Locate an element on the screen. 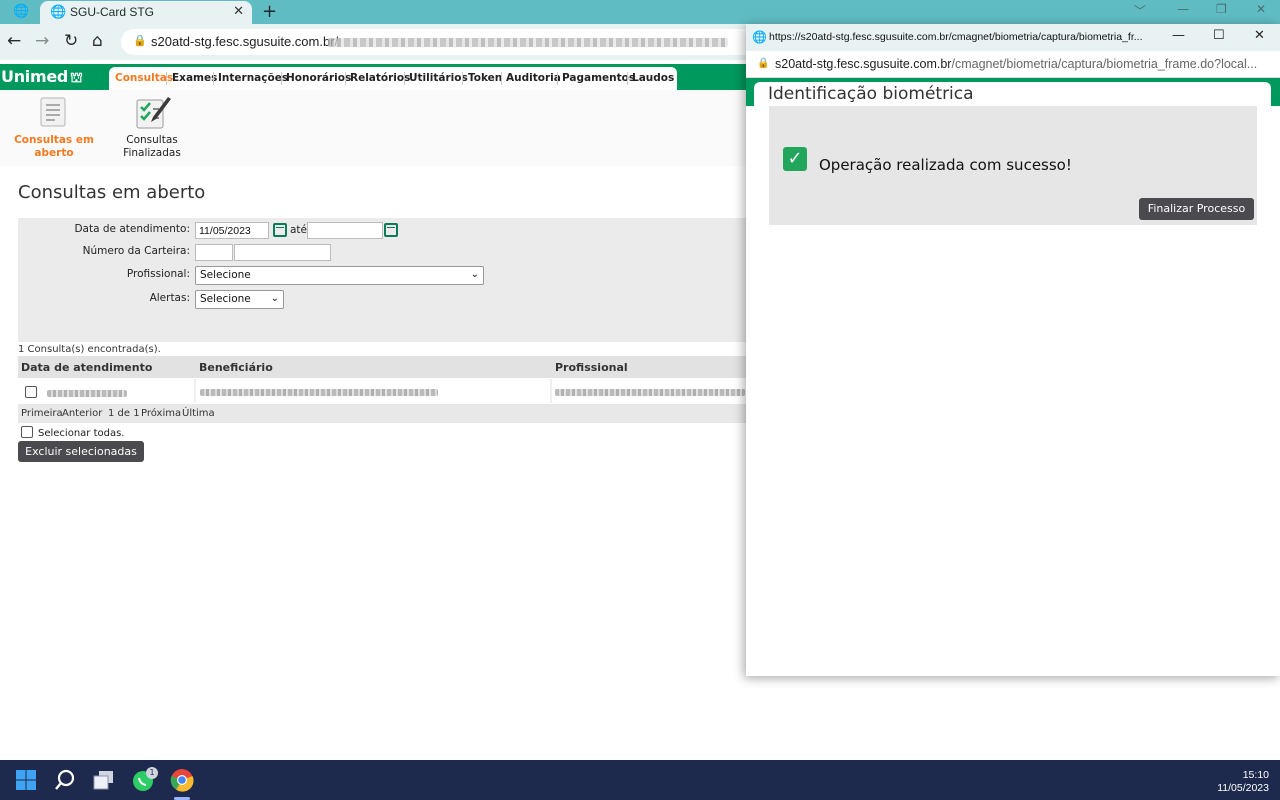  success-message: Operação realizada com sucesso! is located at coordinates (945, 165).